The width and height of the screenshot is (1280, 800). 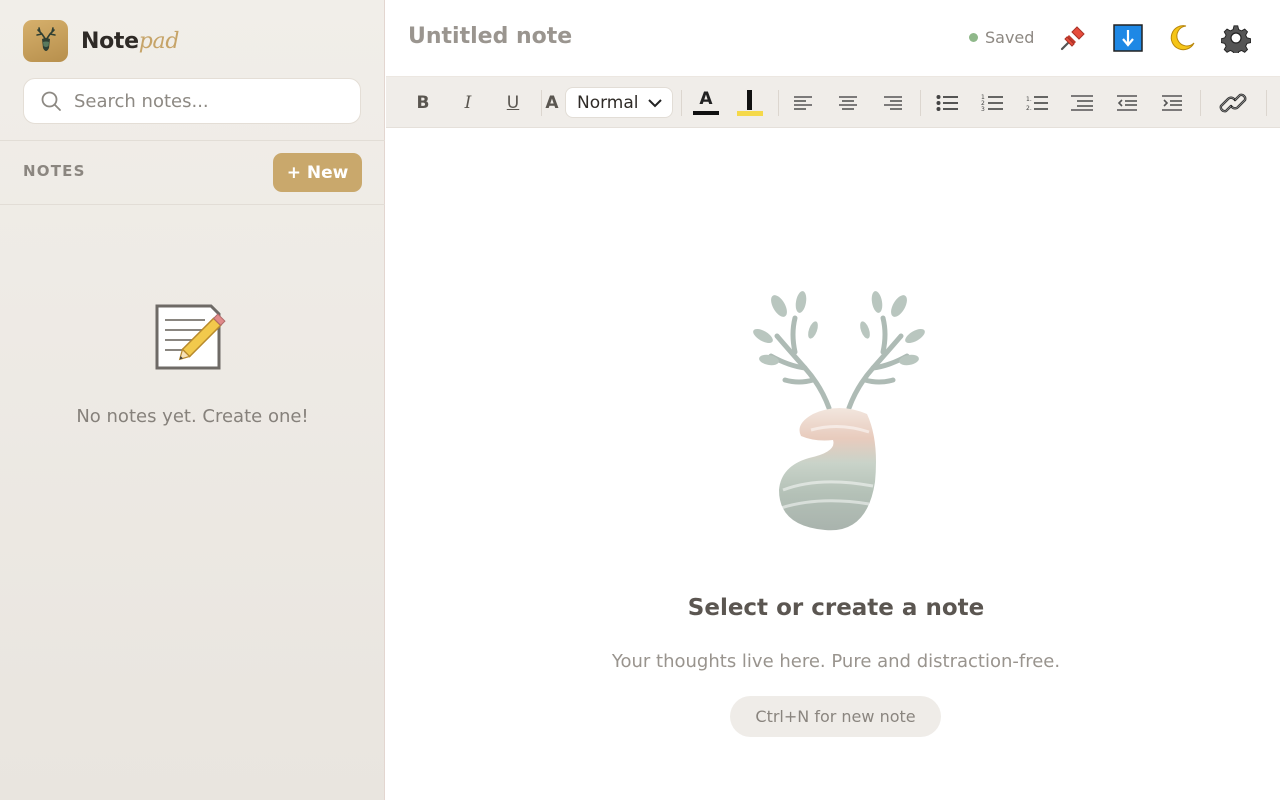 I want to click on paragraph-format-select: Normal, so click(x=619, y=102).